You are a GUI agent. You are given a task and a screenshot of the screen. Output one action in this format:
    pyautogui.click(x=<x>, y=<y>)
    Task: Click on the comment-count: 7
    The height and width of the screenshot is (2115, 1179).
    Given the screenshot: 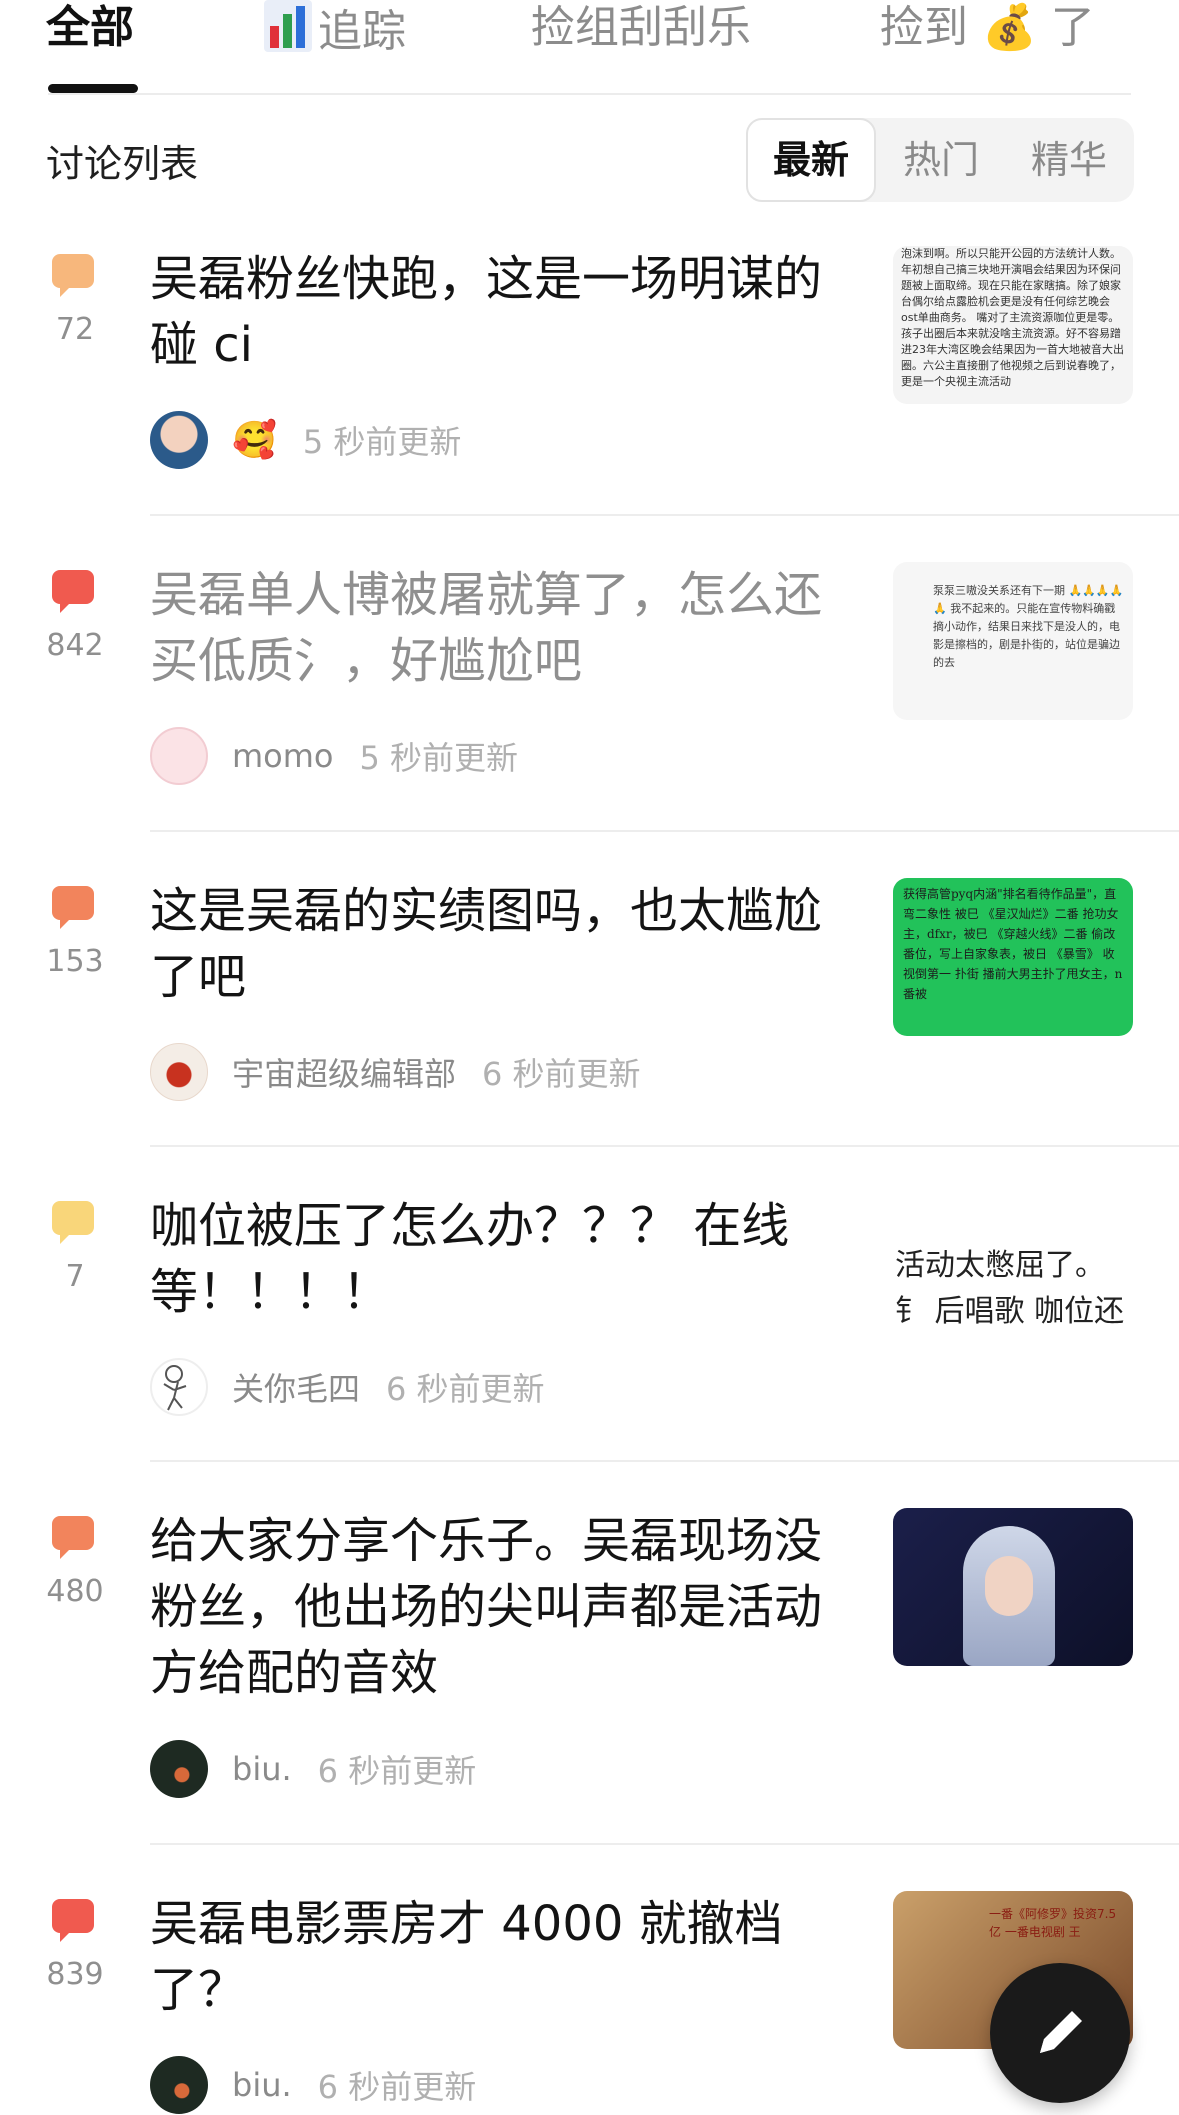 What is the action you would take?
    pyautogui.click(x=75, y=1276)
    